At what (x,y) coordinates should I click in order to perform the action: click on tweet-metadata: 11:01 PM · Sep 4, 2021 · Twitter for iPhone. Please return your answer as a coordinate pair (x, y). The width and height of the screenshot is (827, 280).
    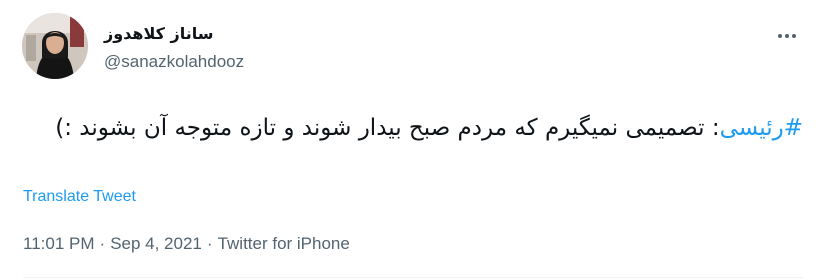
    Looking at the image, I should click on (186, 244).